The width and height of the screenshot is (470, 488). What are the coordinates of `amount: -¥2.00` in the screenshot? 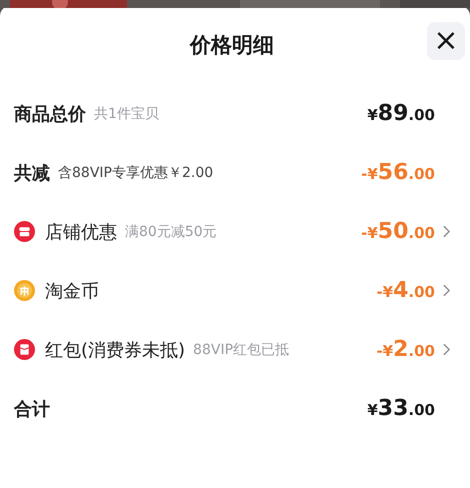 It's located at (405, 349).